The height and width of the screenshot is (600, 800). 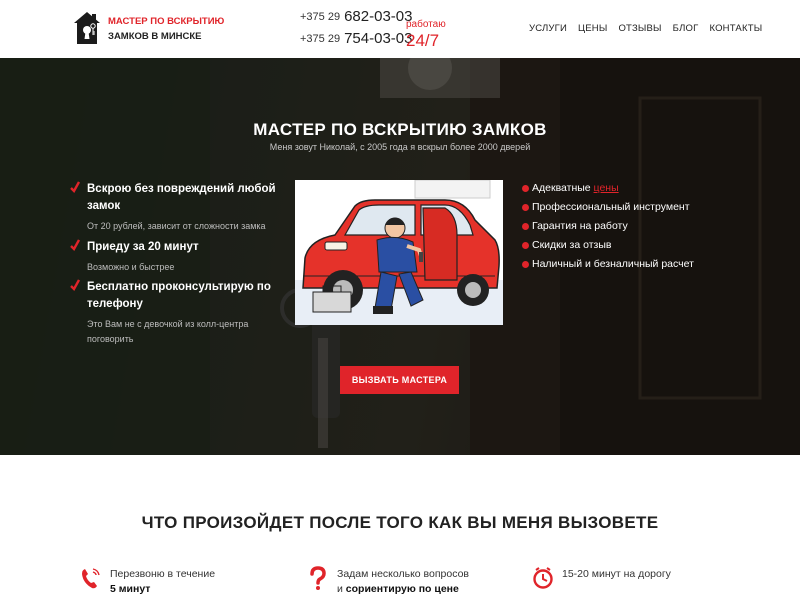 I want to click on phone-number: 754-03-03, so click(x=378, y=39).